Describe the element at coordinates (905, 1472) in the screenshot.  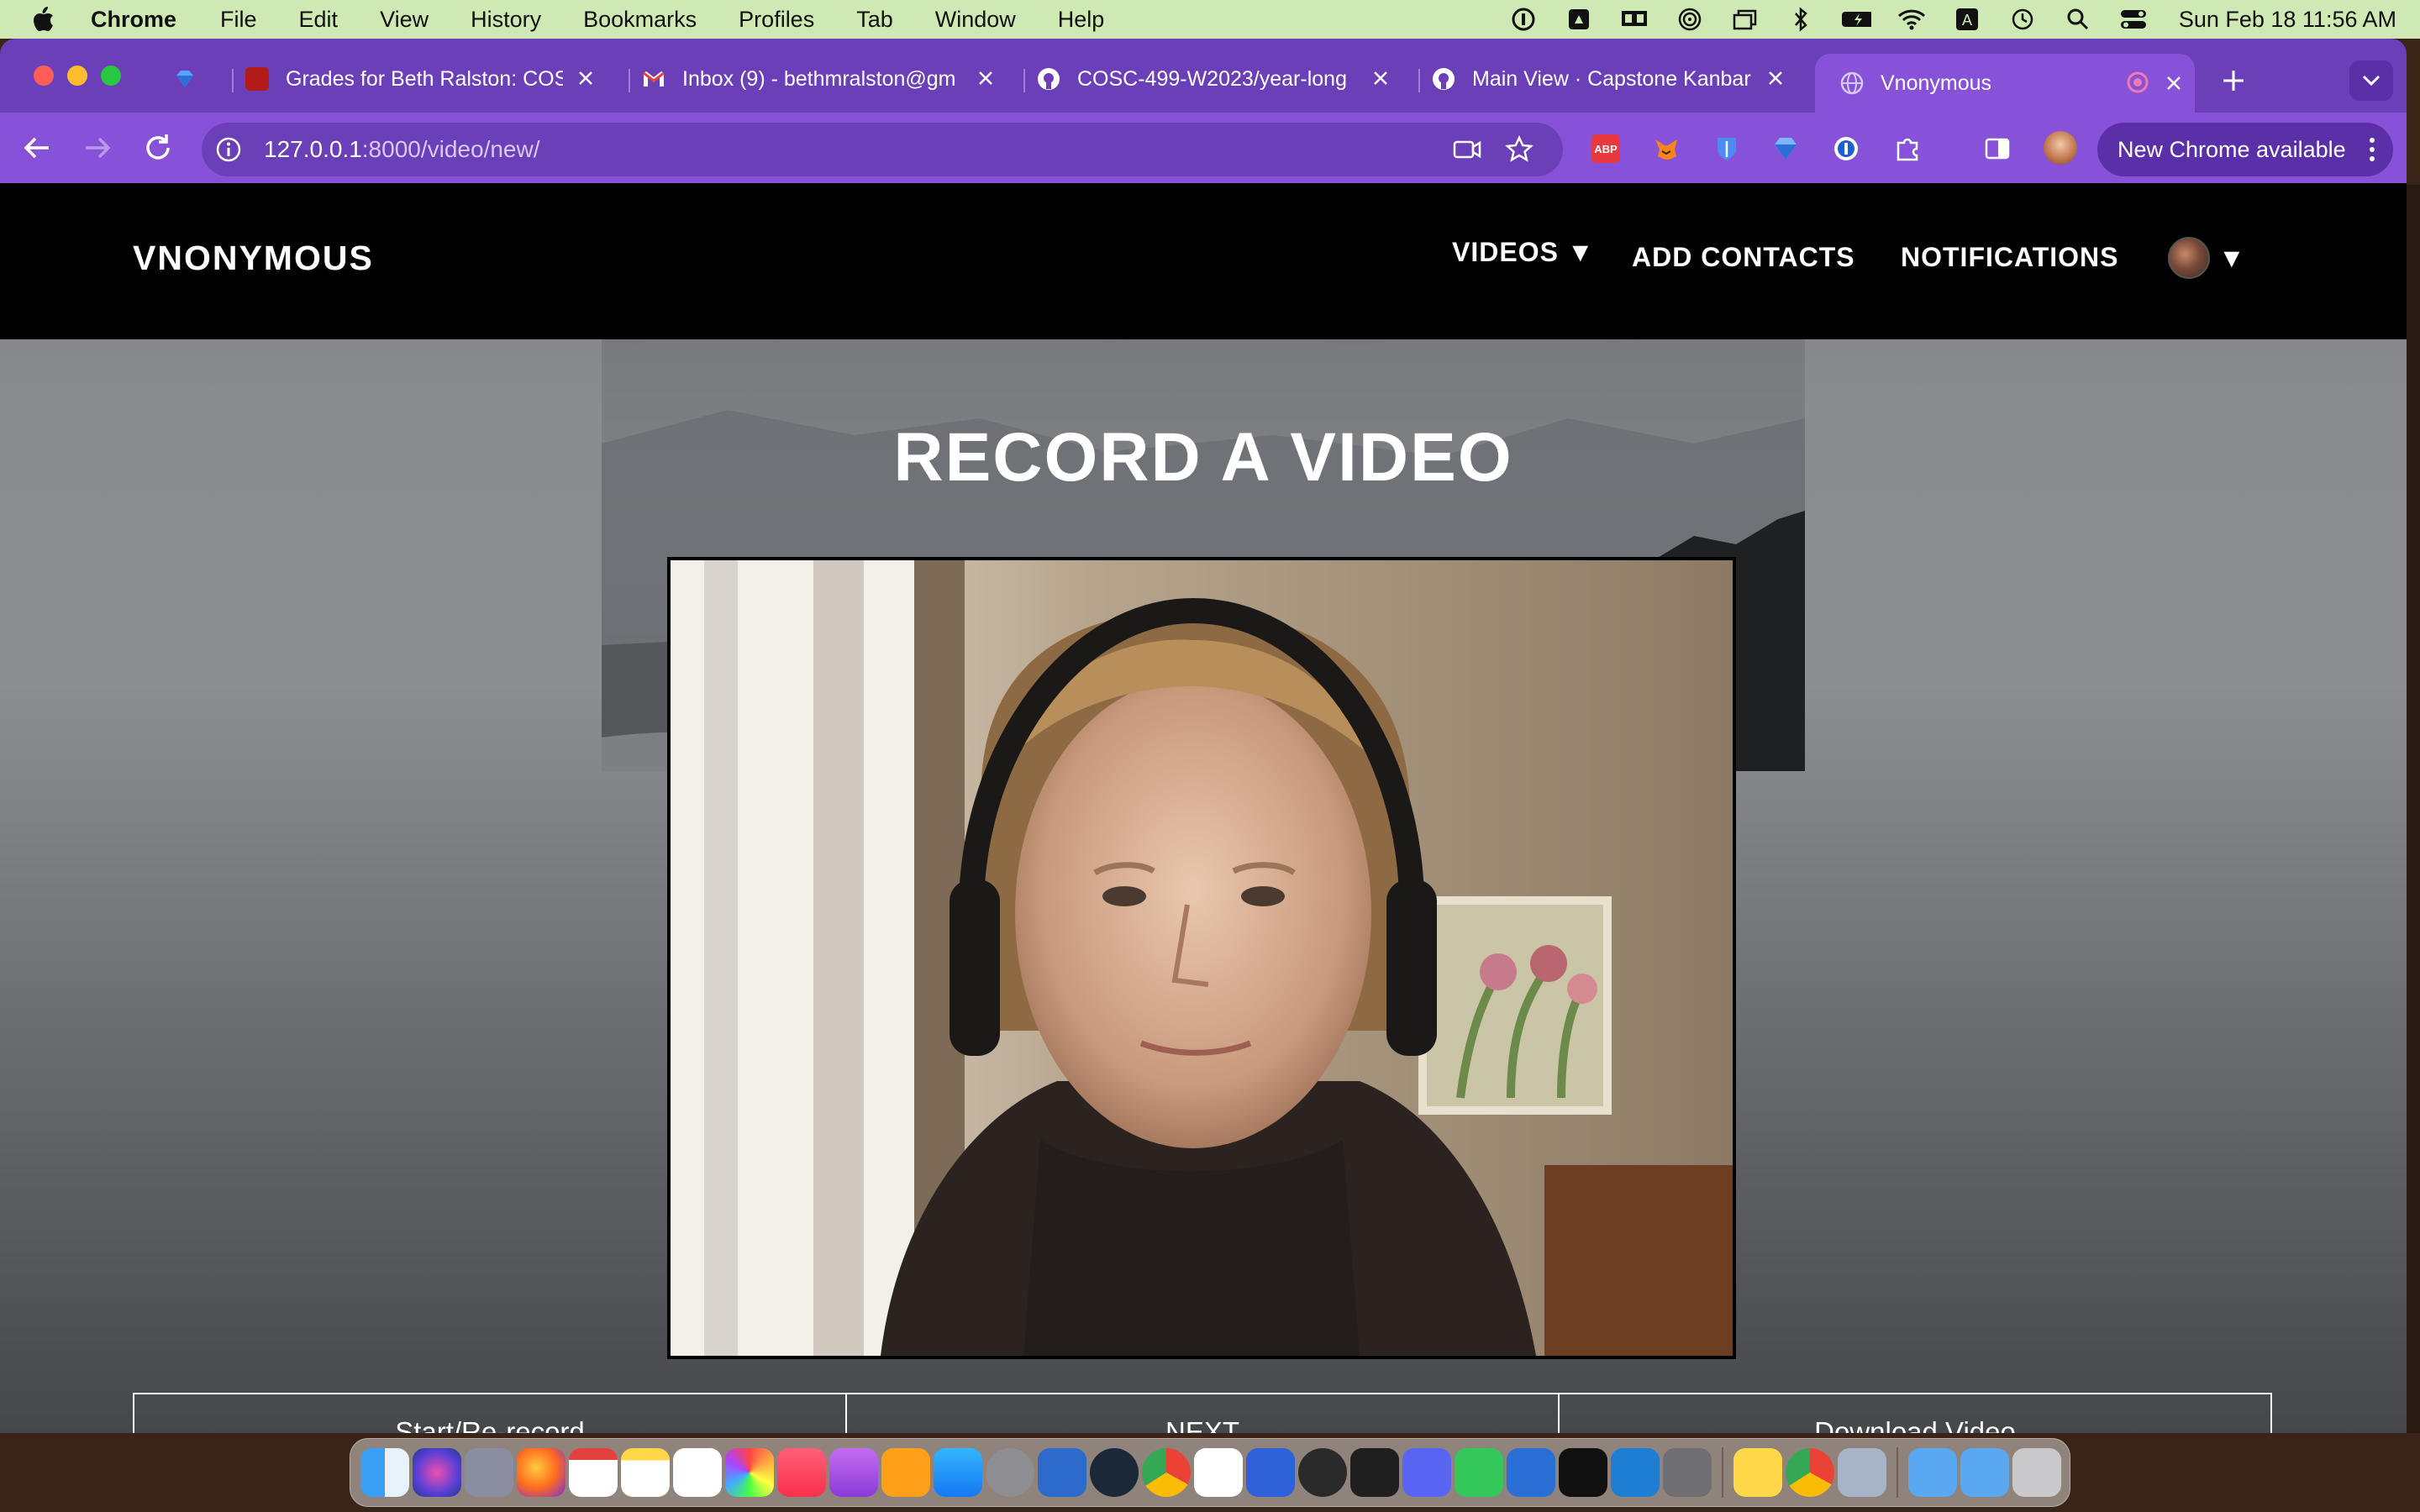
I see `books-icon` at that location.